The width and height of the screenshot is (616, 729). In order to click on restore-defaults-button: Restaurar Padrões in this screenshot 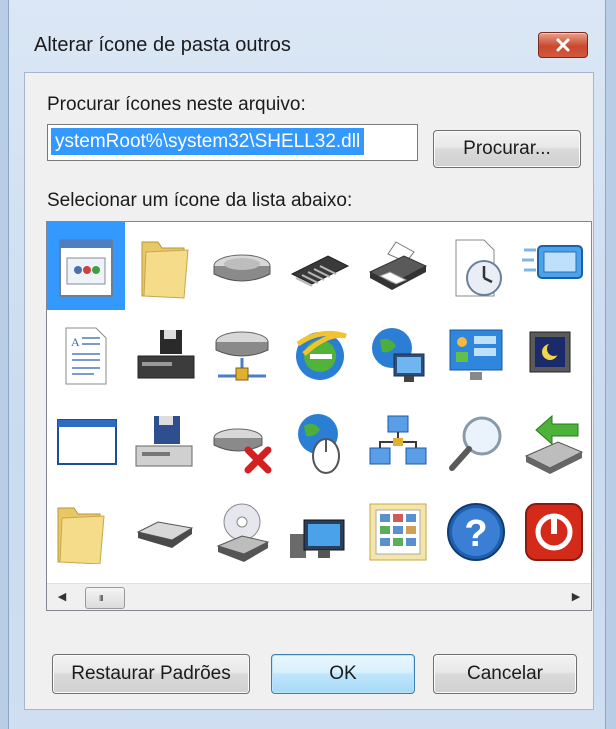, I will do `click(151, 674)`.